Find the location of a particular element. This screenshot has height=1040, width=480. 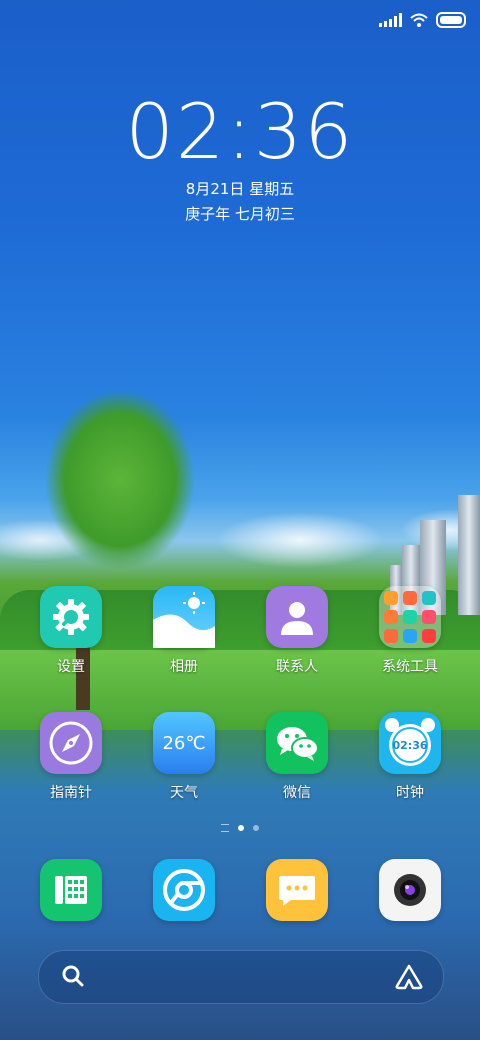

folder-icon is located at coordinates (410, 617).